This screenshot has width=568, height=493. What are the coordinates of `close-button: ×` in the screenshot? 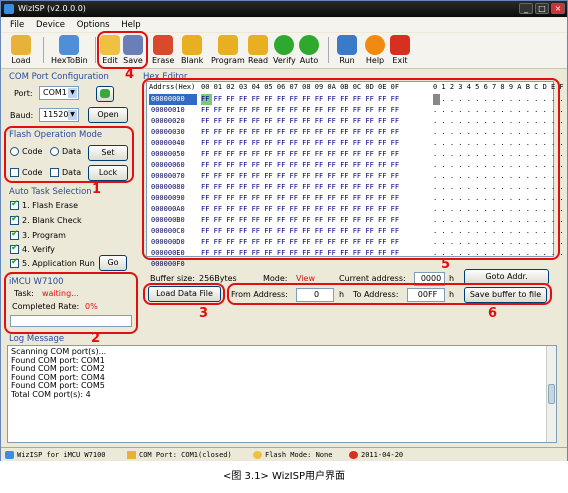 It's located at (558, 8).